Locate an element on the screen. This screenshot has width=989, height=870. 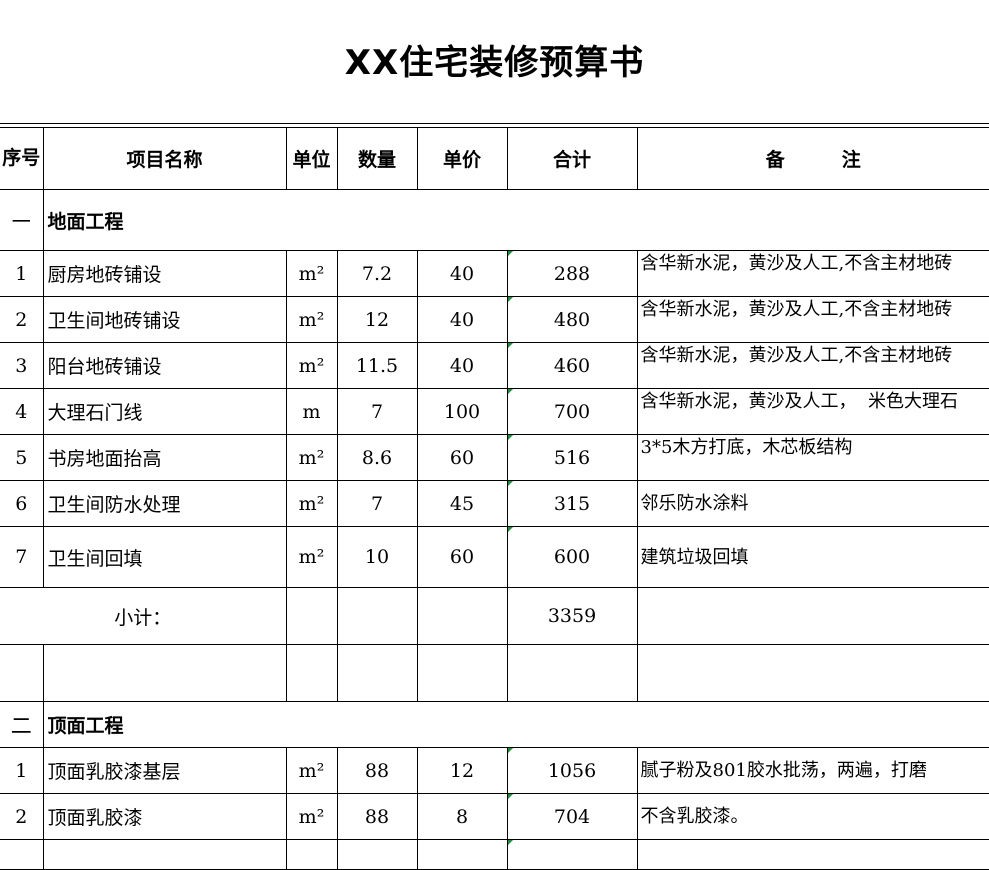
cell-total: 288 is located at coordinates (572, 273).